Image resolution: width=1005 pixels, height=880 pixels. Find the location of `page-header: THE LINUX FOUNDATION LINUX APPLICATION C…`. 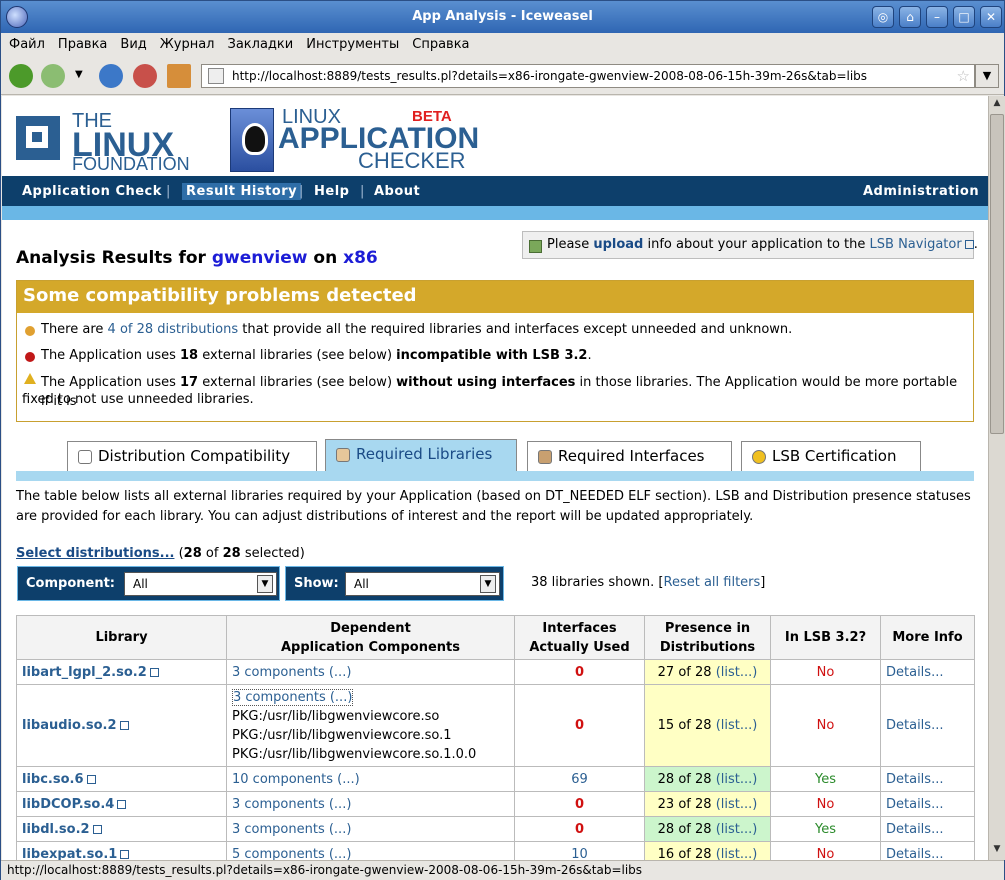

page-header: THE LINUX FOUNDATION LINUX APPLICATION C… is located at coordinates (495, 136).